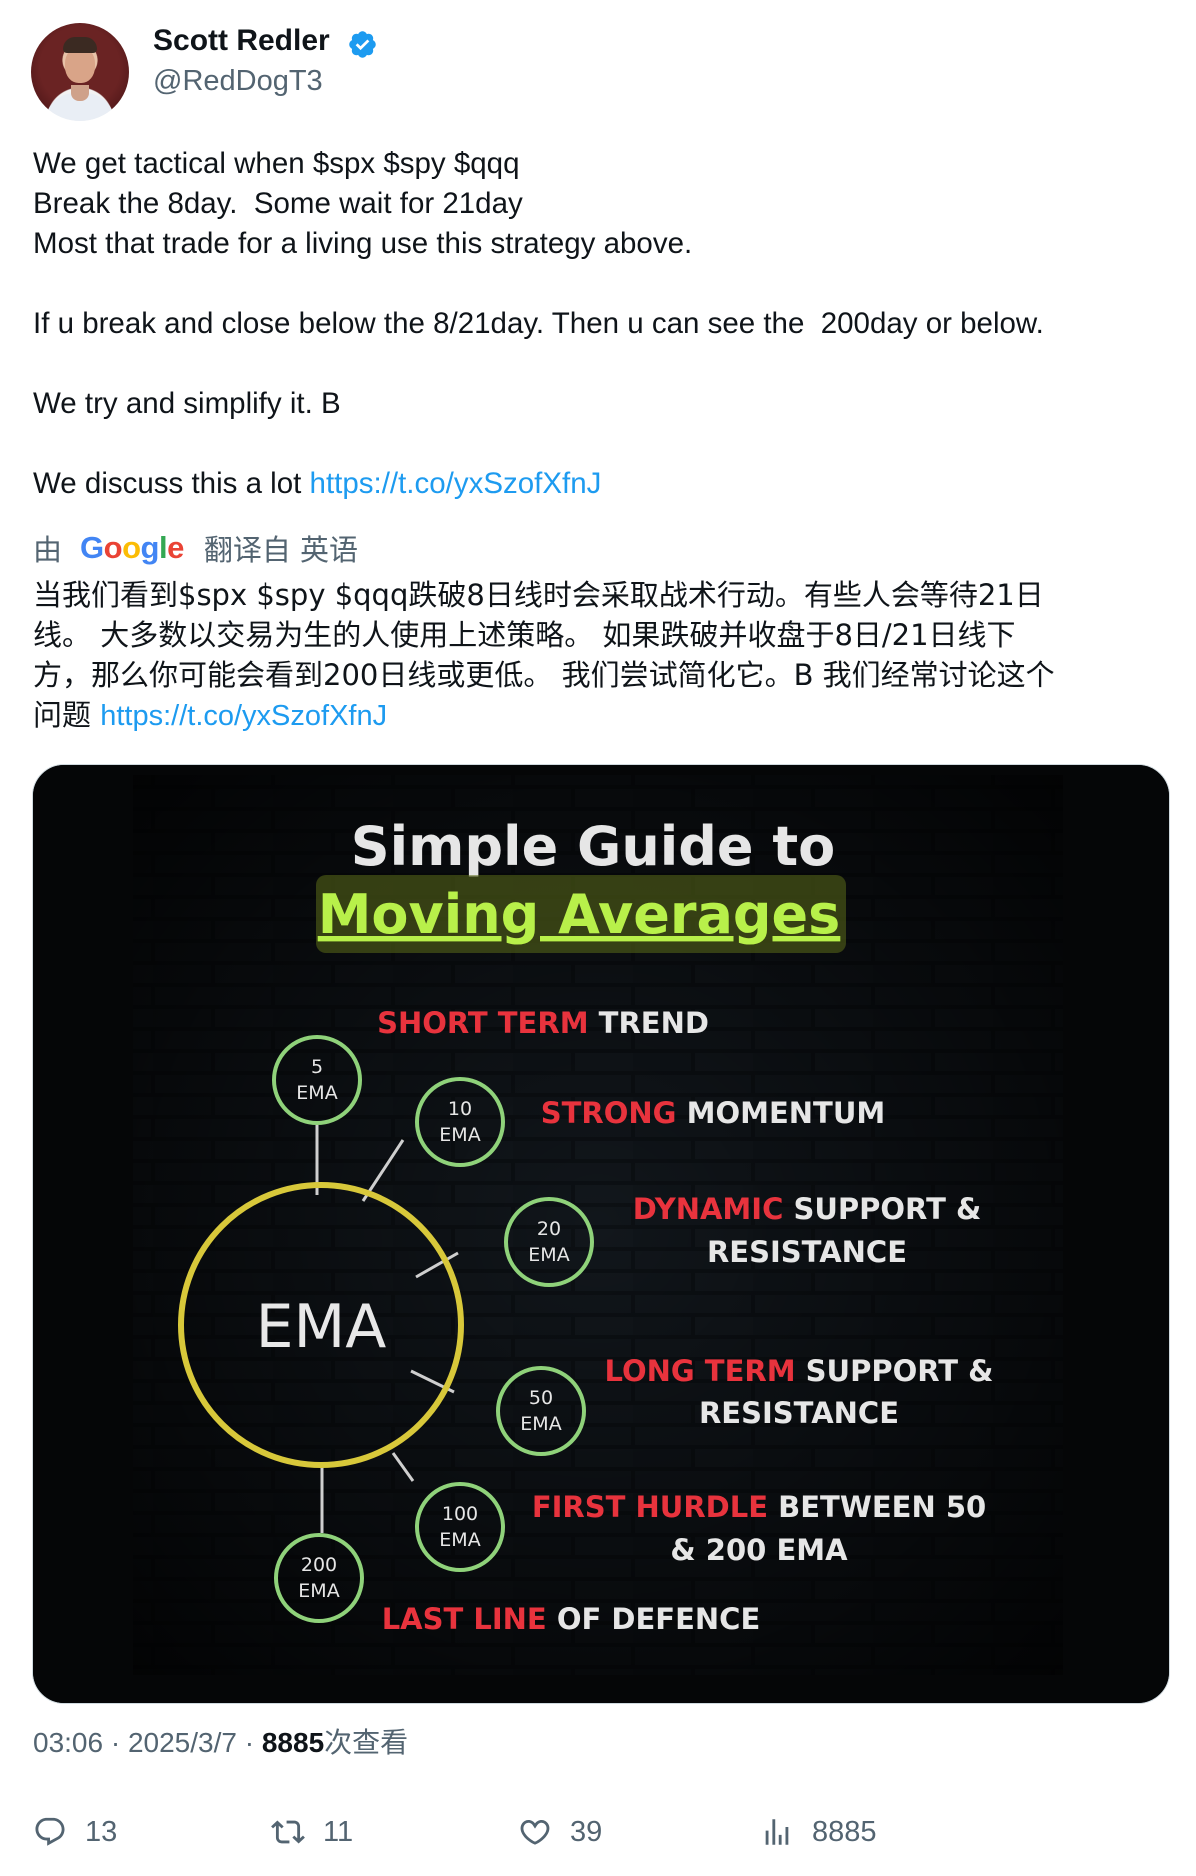  Describe the element at coordinates (593, 846) in the screenshot. I see `infographic-title-line1: Simple Guide to` at that location.